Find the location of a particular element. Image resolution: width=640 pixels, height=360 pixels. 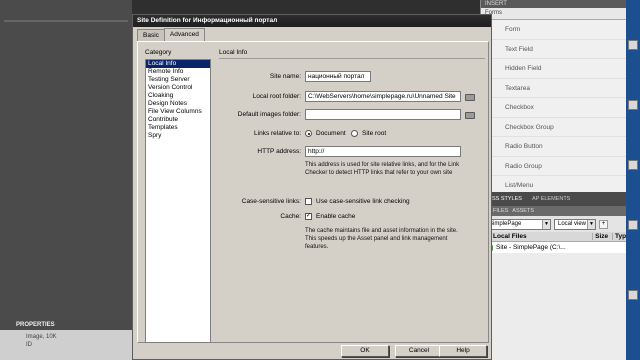

case-sensitive-label: Case-sensitive links: is located at coordinates (271, 201).